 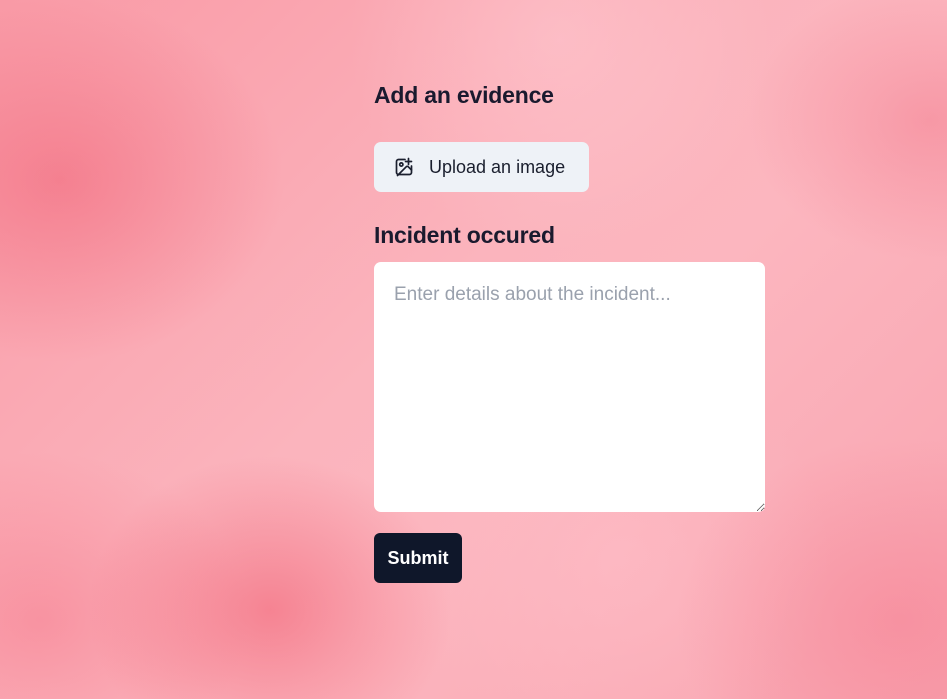 I want to click on upload-image-button: Upload an image, so click(x=481, y=167).